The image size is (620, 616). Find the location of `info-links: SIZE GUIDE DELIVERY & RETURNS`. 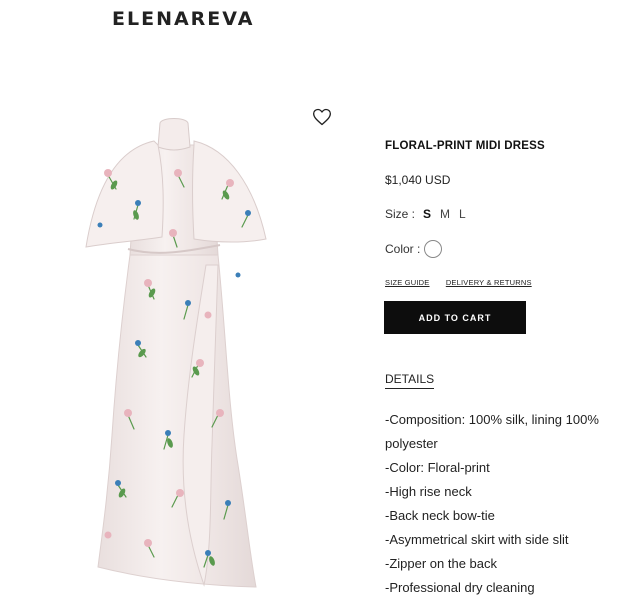

info-links: SIZE GUIDE DELIVERY & RETURNS is located at coordinates (465, 282).